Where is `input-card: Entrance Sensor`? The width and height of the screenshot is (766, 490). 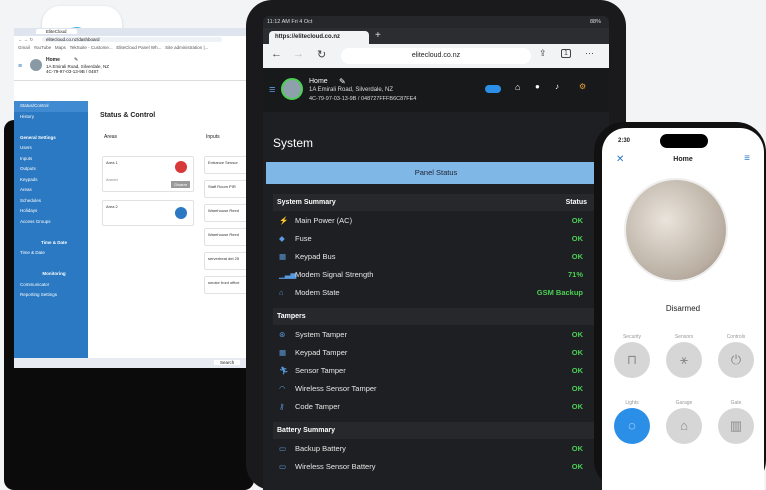 input-card: Entrance Sensor is located at coordinates (227, 165).